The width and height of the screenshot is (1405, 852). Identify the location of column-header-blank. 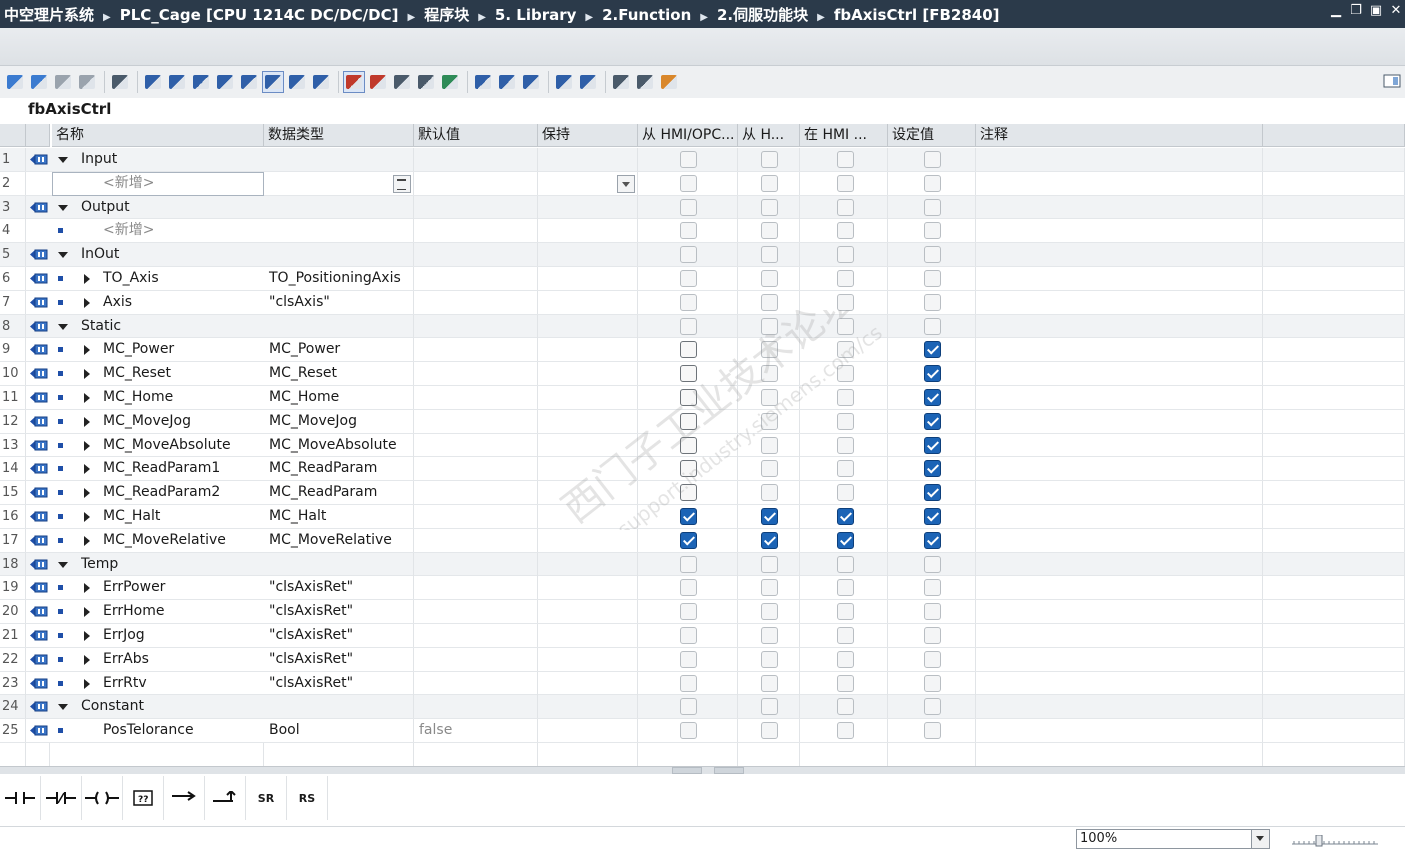
(13, 135).